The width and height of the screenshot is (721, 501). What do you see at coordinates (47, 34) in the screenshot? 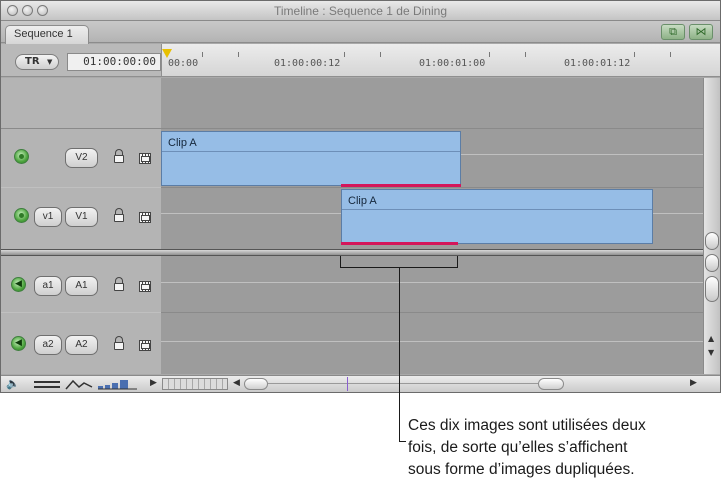
I see `tab-sequence-1: Sequence 1` at bounding box center [47, 34].